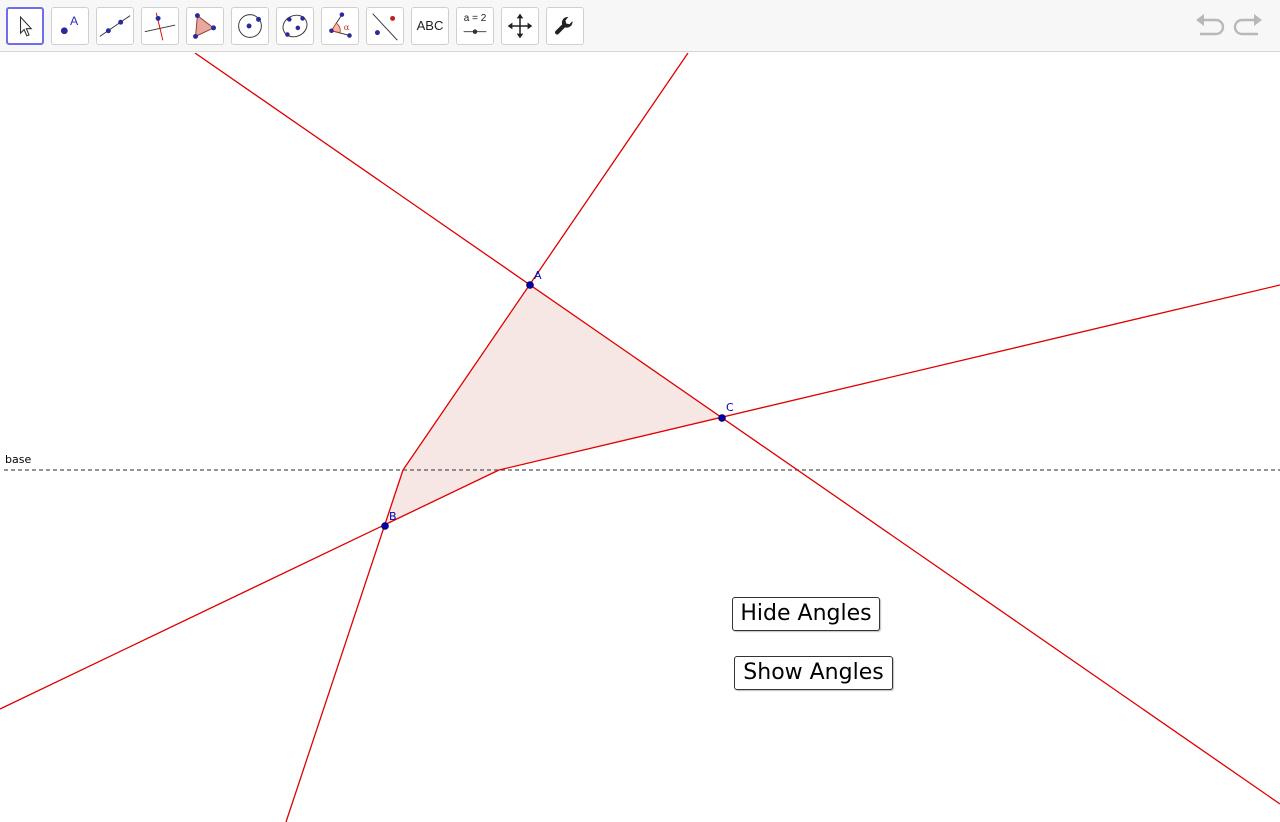  I want to click on base-line-label: base, so click(18, 459).